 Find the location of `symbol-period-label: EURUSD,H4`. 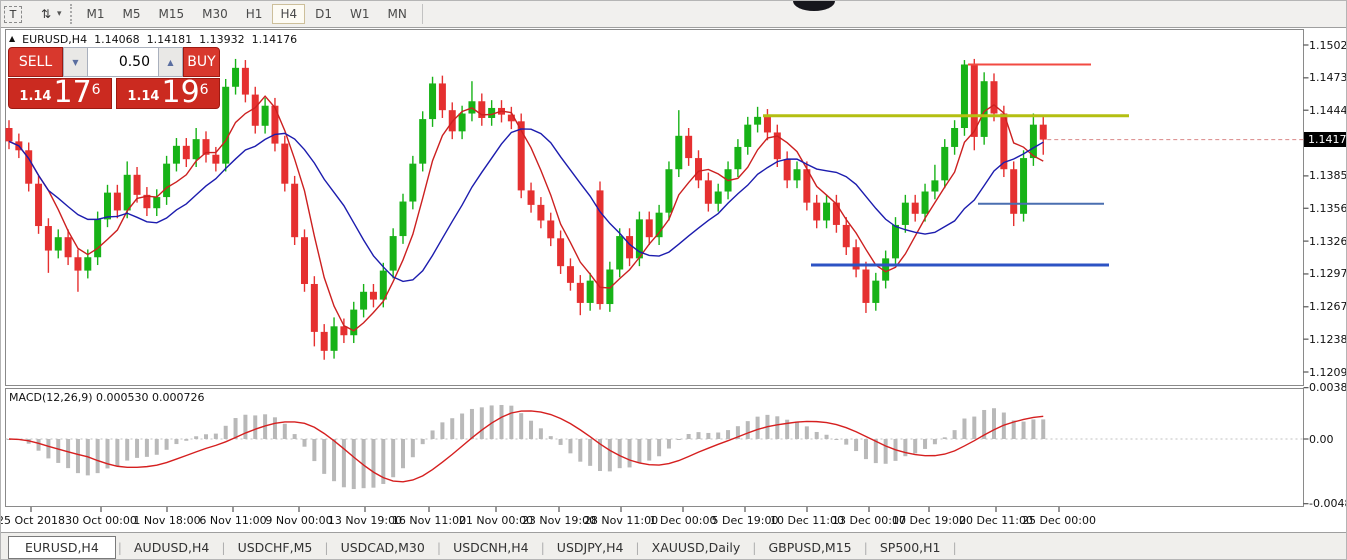

symbol-period-label: EURUSD,H4 is located at coordinates (55, 39).